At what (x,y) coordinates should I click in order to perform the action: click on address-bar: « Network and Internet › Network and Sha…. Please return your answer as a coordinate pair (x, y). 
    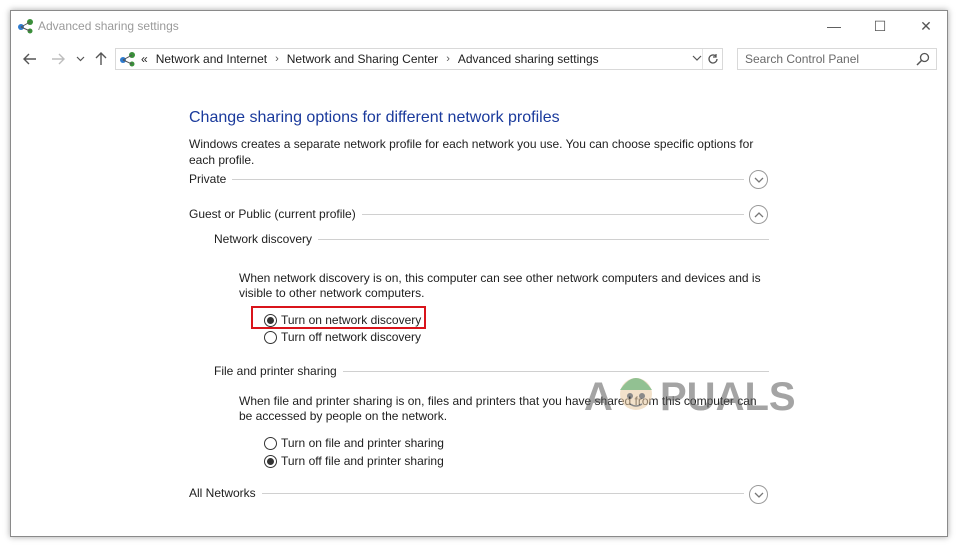
    Looking at the image, I should click on (419, 59).